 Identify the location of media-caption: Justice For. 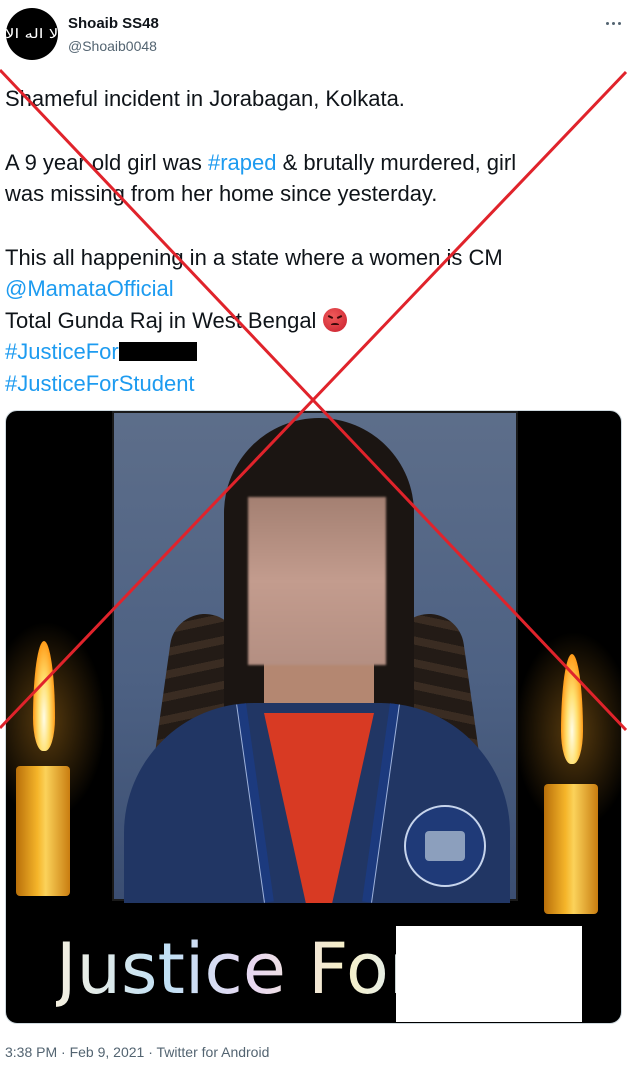
(237, 969).